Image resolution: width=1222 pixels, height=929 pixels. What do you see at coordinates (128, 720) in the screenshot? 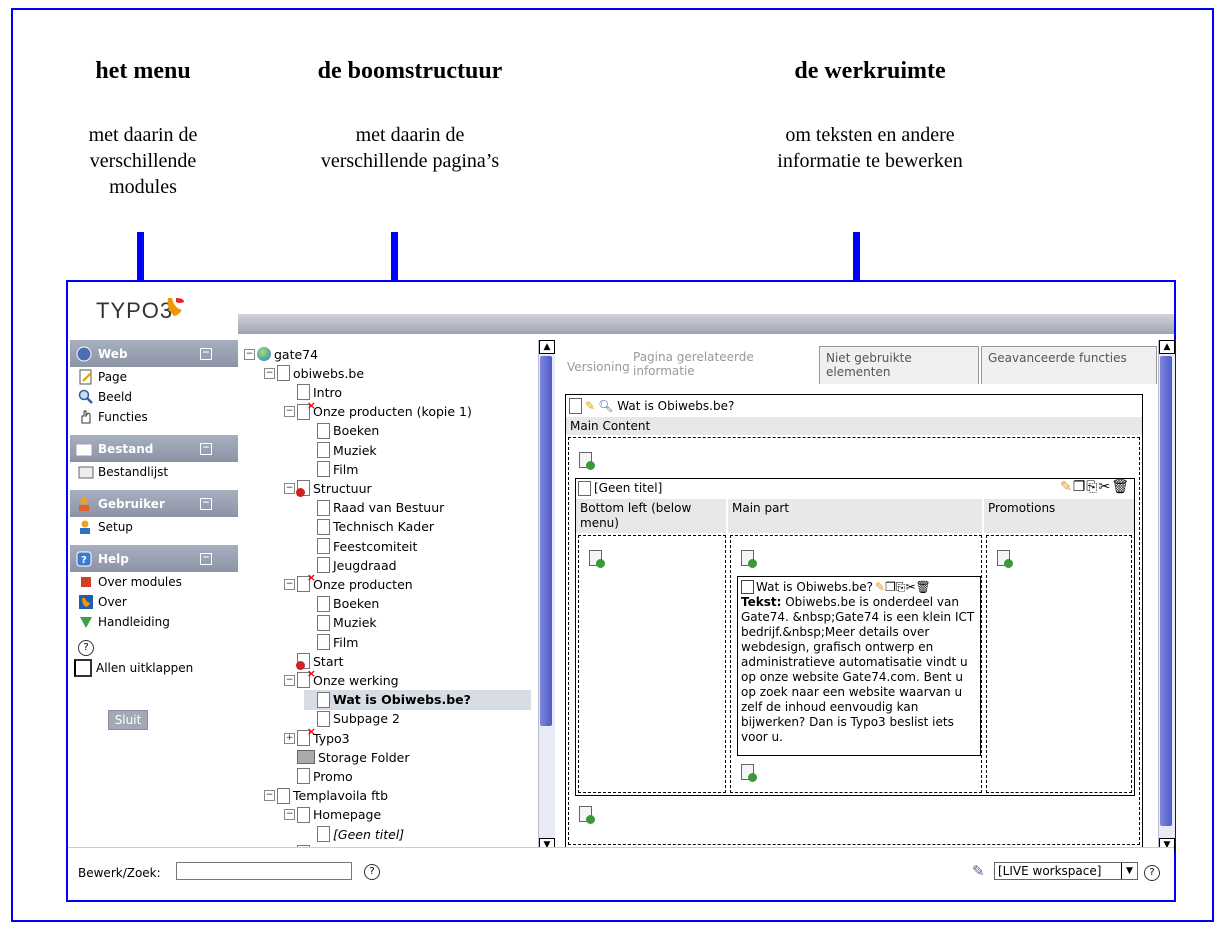
I see `close-button: Sluit` at bounding box center [128, 720].